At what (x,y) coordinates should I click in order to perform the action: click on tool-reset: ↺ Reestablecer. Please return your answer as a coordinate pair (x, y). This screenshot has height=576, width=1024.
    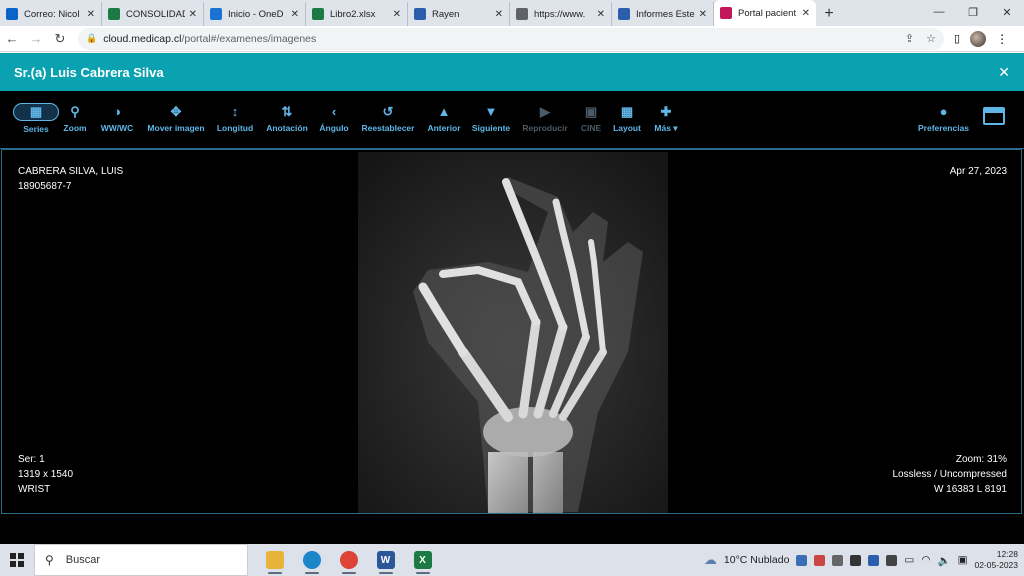
    Looking at the image, I should click on (388, 118).